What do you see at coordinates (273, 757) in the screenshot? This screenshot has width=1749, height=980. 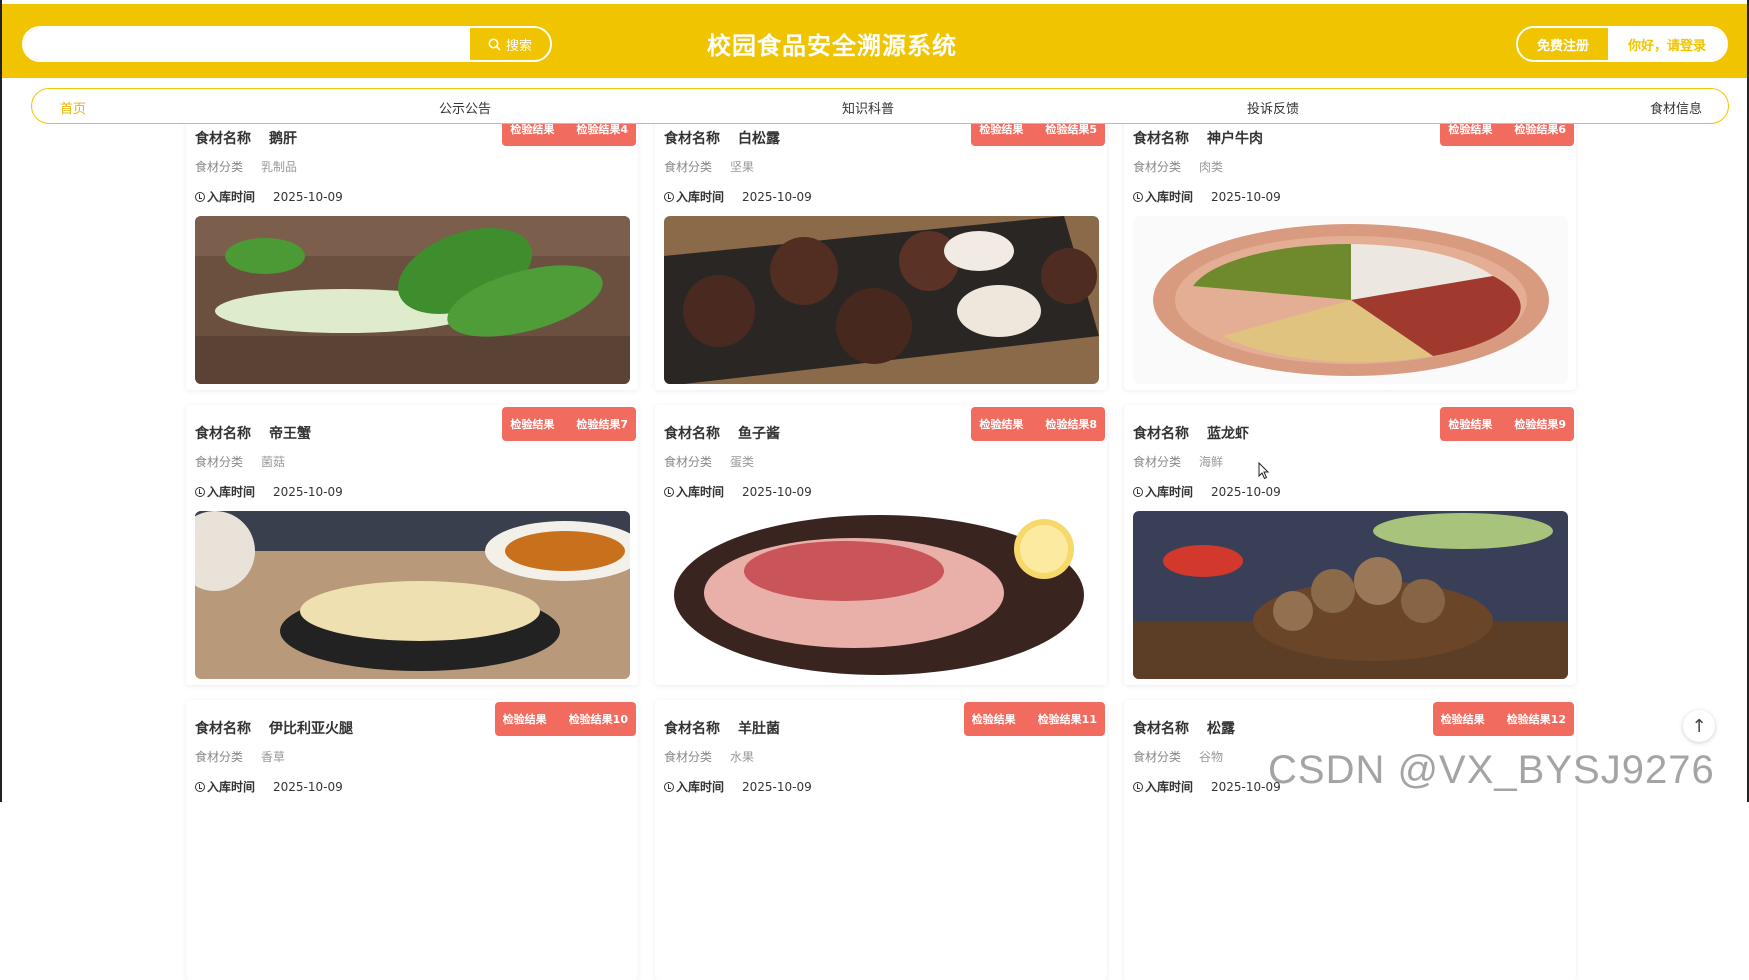 I see `ingredient-category: 香草` at bounding box center [273, 757].